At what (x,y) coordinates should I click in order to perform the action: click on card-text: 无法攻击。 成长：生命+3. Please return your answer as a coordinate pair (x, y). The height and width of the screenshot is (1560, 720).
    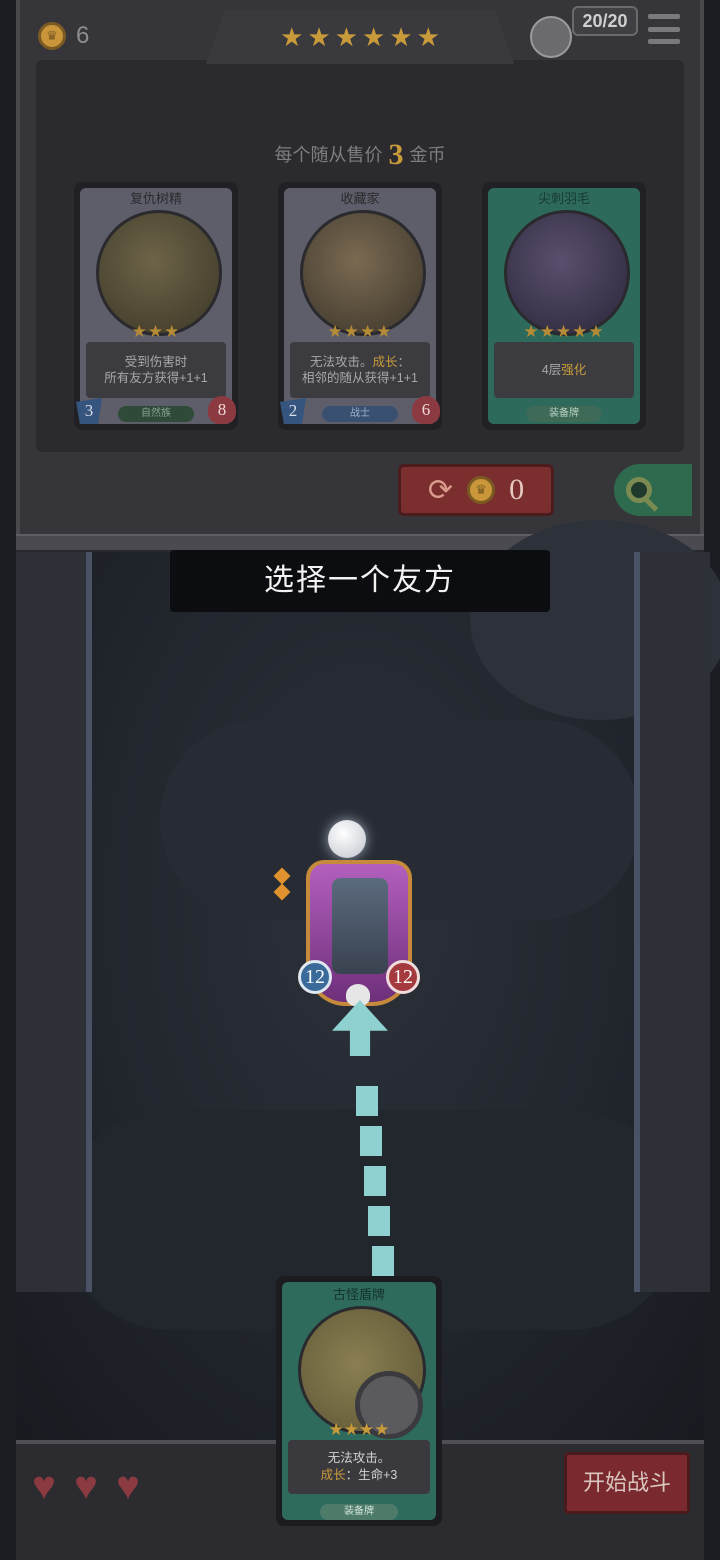
    Looking at the image, I should click on (359, 1467).